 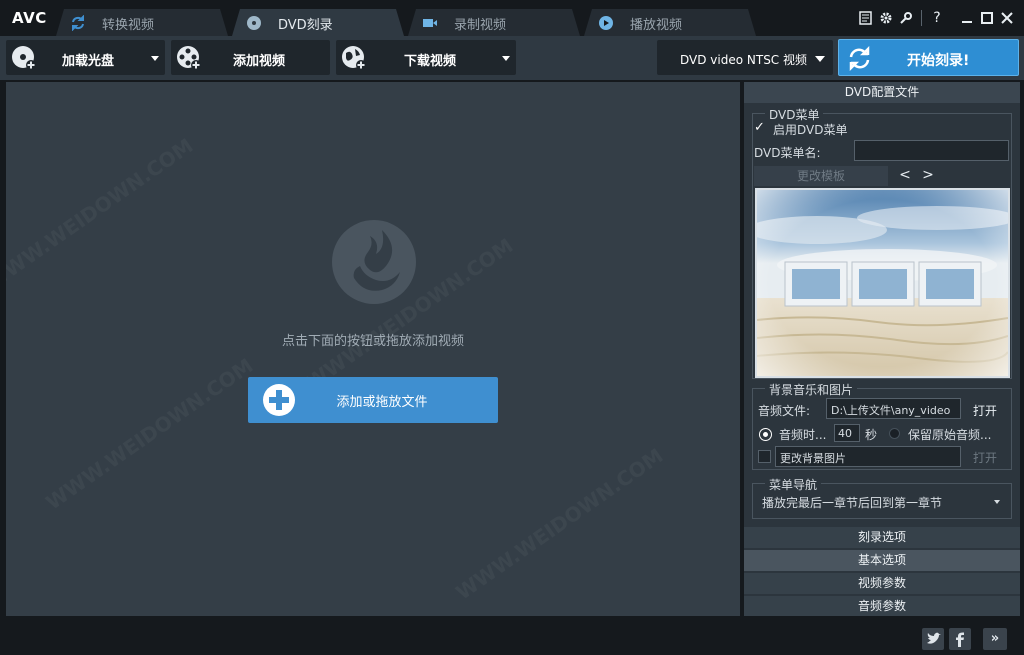 What do you see at coordinates (128, 25) in the screenshot?
I see `tab-label: 转换视频` at bounding box center [128, 25].